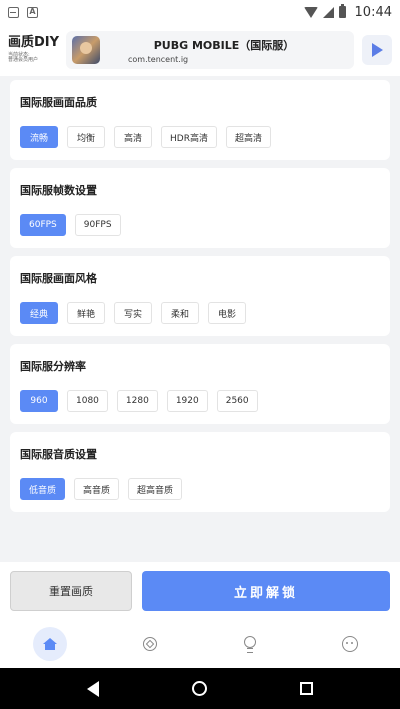 This screenshot has width=400, height=709. What do you see at coordinates (43, 225) in the screenshot?
I see `option-button: 60FPS` at bounding box center [43, 225].